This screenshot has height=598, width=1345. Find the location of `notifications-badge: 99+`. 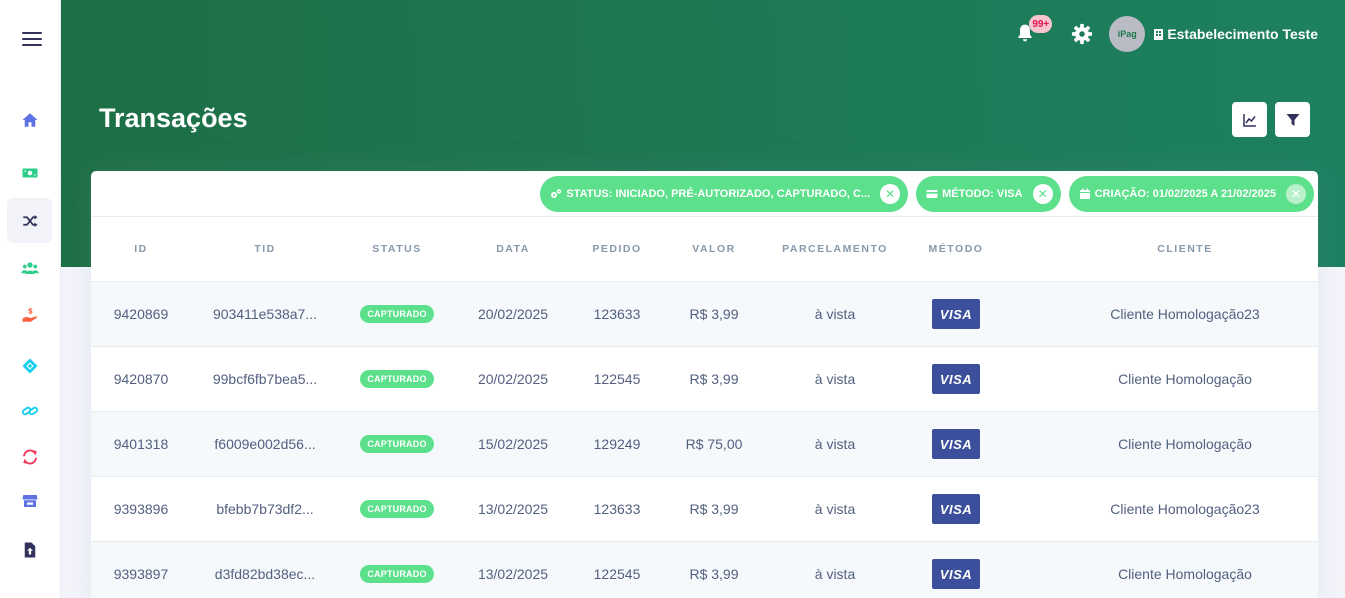

notifications-badge: 99+ is located at coordinates (1041, 24).